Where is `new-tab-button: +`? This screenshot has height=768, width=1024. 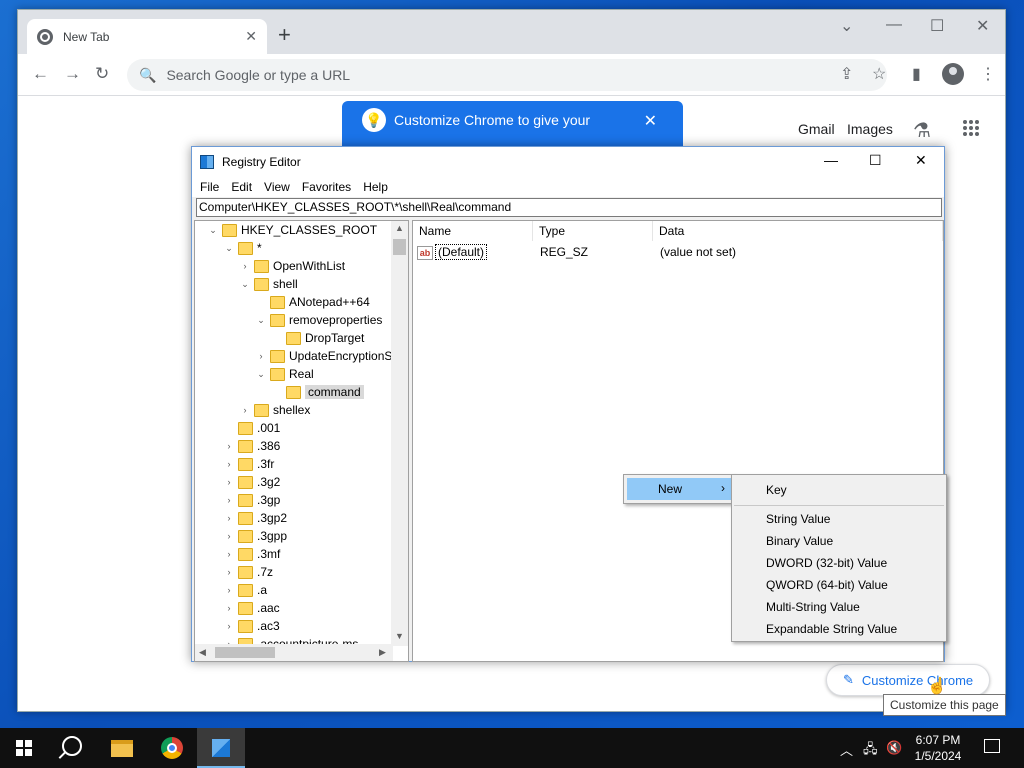
new-tab-button: + is located at coordinates (284, 35).